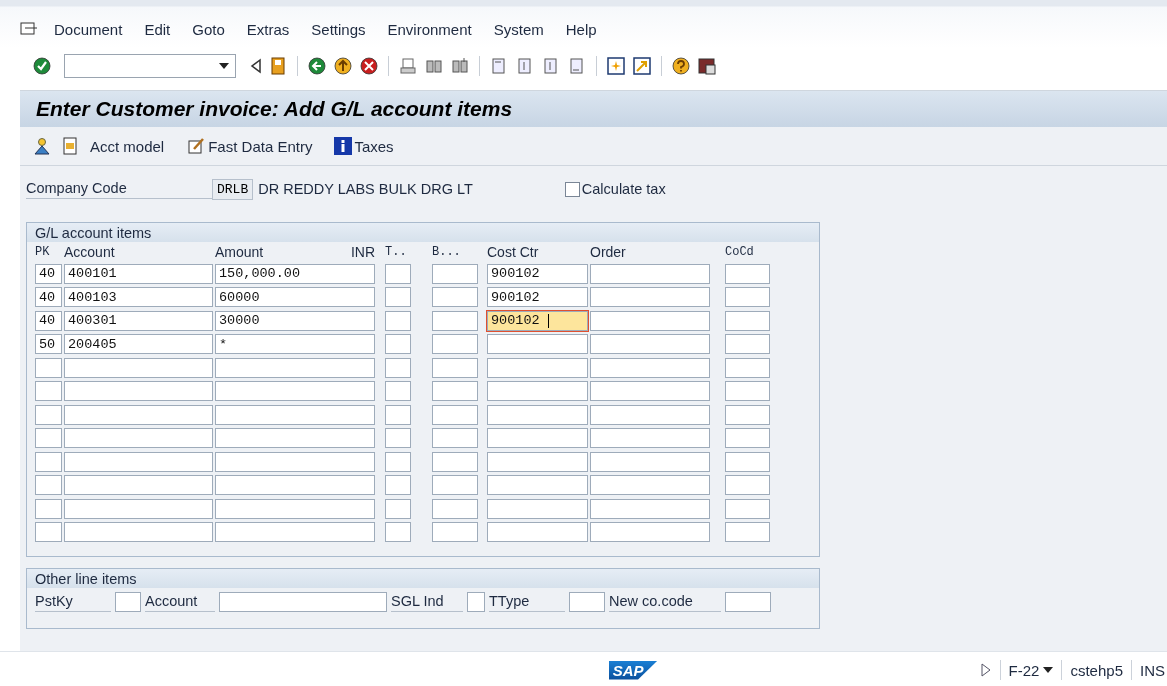 Image resolution: width=1167 pixels, height=686 pixels. Describe the element at coordinates (343, 66) in the screenshot. I see `exit-icon` at that location.